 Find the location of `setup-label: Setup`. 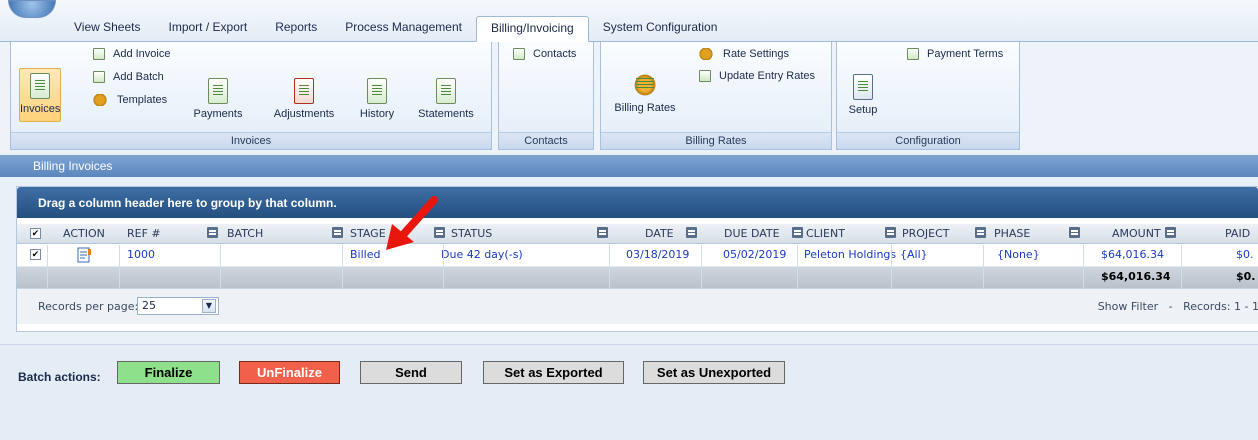

setup-label: Setup is located at coordinates (863, 110).